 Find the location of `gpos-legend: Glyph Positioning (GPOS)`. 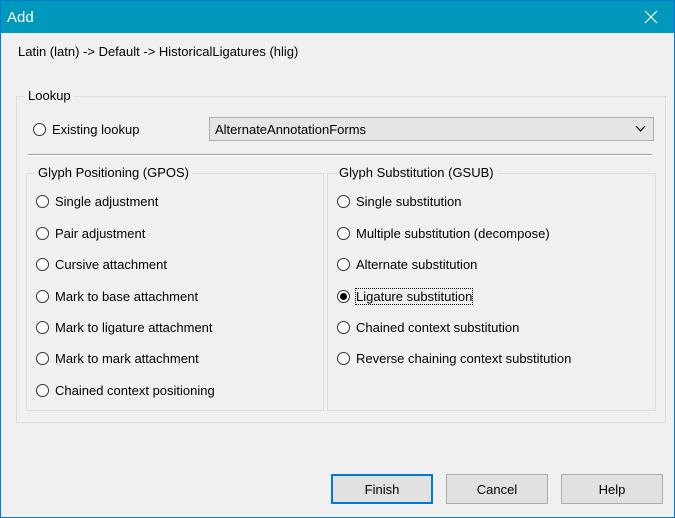

gpos-legend: Glyph Positioning (GPOS) is located at coordinates (114, 172).